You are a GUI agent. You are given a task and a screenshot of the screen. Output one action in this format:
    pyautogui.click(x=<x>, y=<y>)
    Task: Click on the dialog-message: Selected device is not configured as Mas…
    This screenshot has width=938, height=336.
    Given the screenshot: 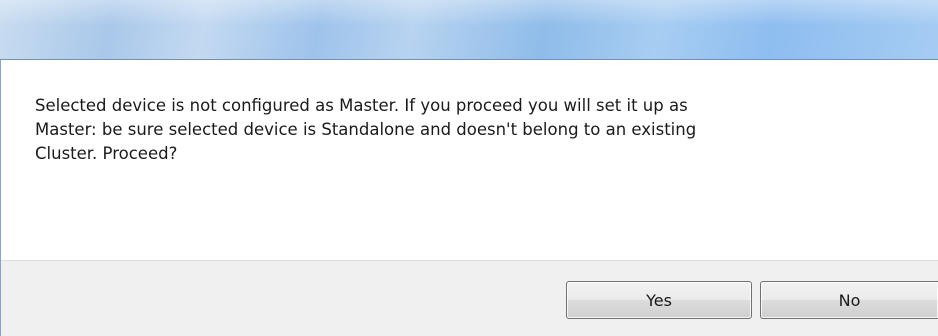 What is the action you would take?
    pyautogui.click(x=366, y=129)
    